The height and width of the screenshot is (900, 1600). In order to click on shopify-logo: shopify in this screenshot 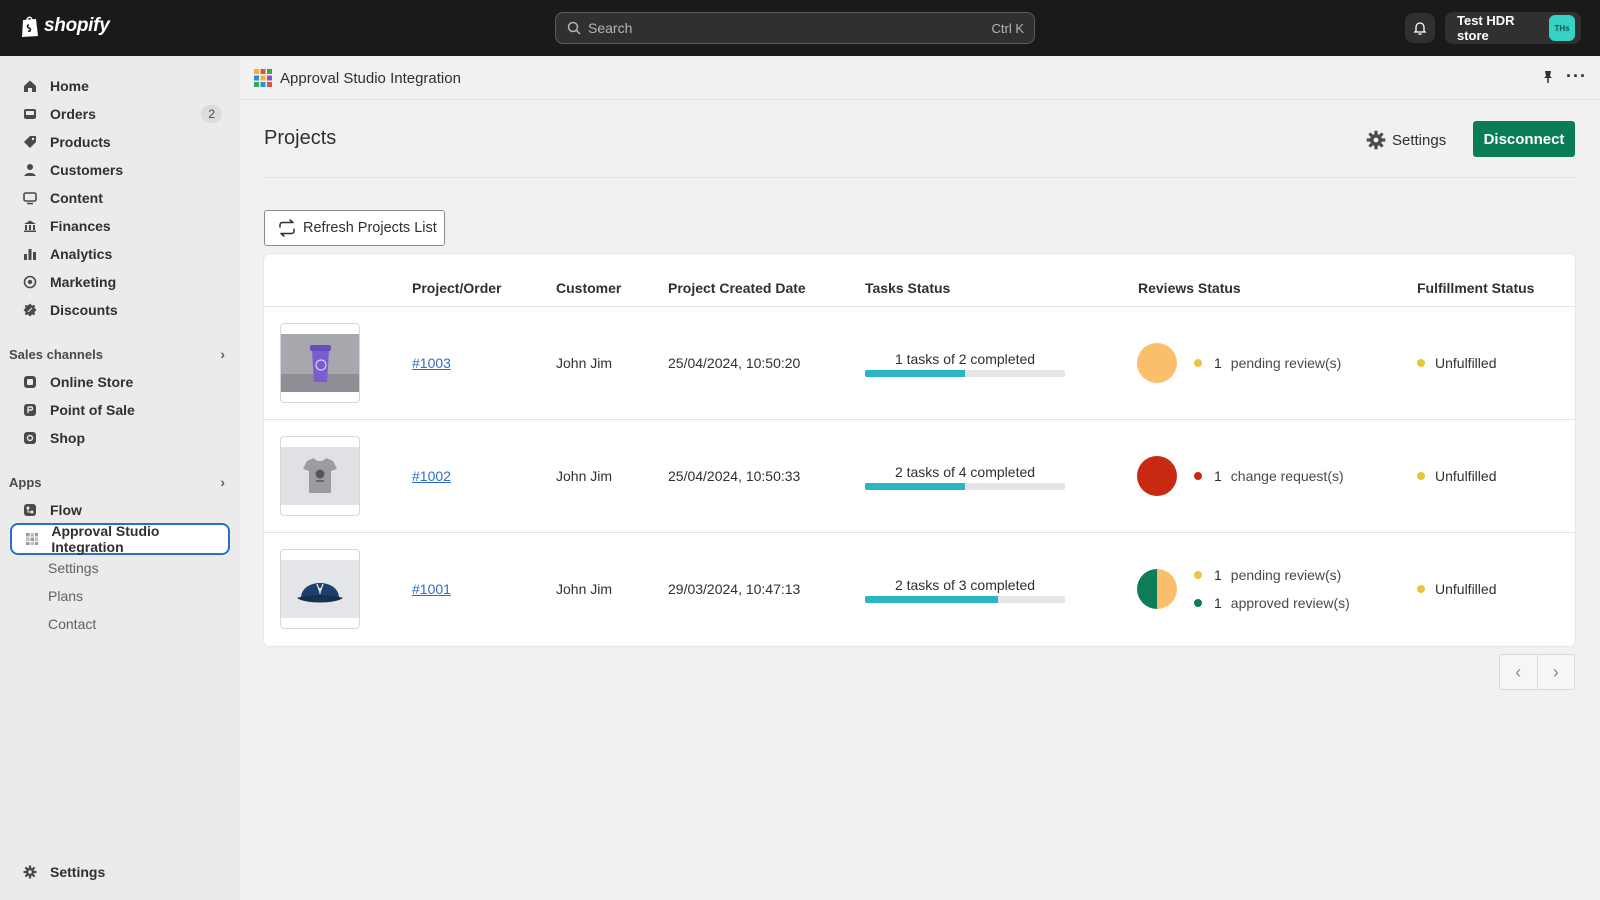, I will do `click(65, 26)`.